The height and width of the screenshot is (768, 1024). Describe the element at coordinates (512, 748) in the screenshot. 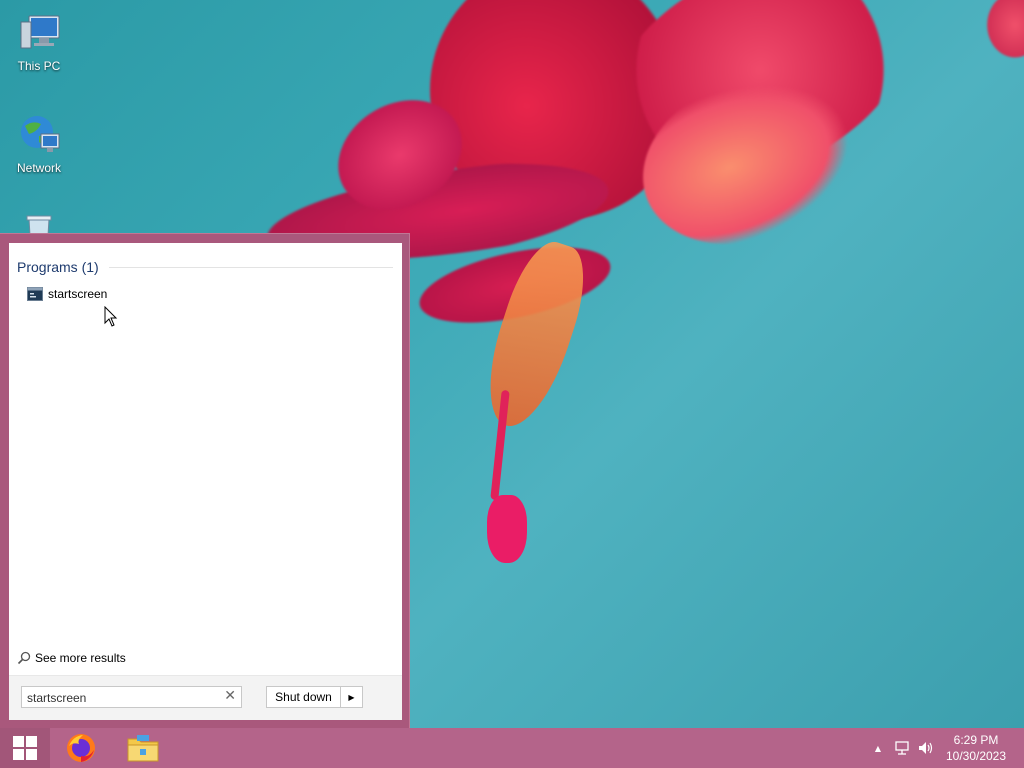

I see `taskbar: ▲ 6:29 PM 10/30/2023` at that location.